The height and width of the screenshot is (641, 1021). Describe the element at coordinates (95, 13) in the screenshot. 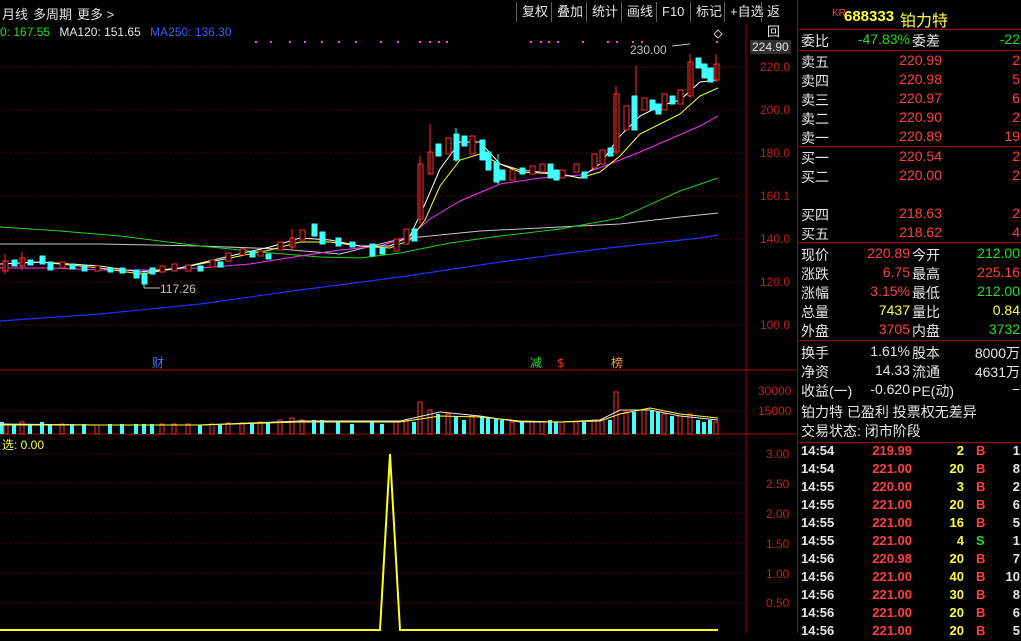

I see `more-button: 更多 >` at that location.